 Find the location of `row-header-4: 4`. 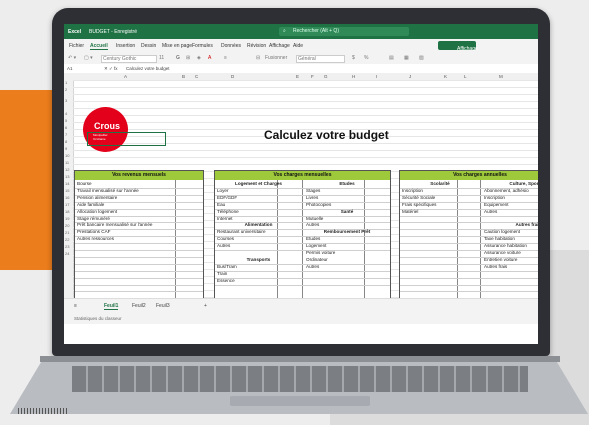

row-header-4: 4 is located at coordinates (66, 113).